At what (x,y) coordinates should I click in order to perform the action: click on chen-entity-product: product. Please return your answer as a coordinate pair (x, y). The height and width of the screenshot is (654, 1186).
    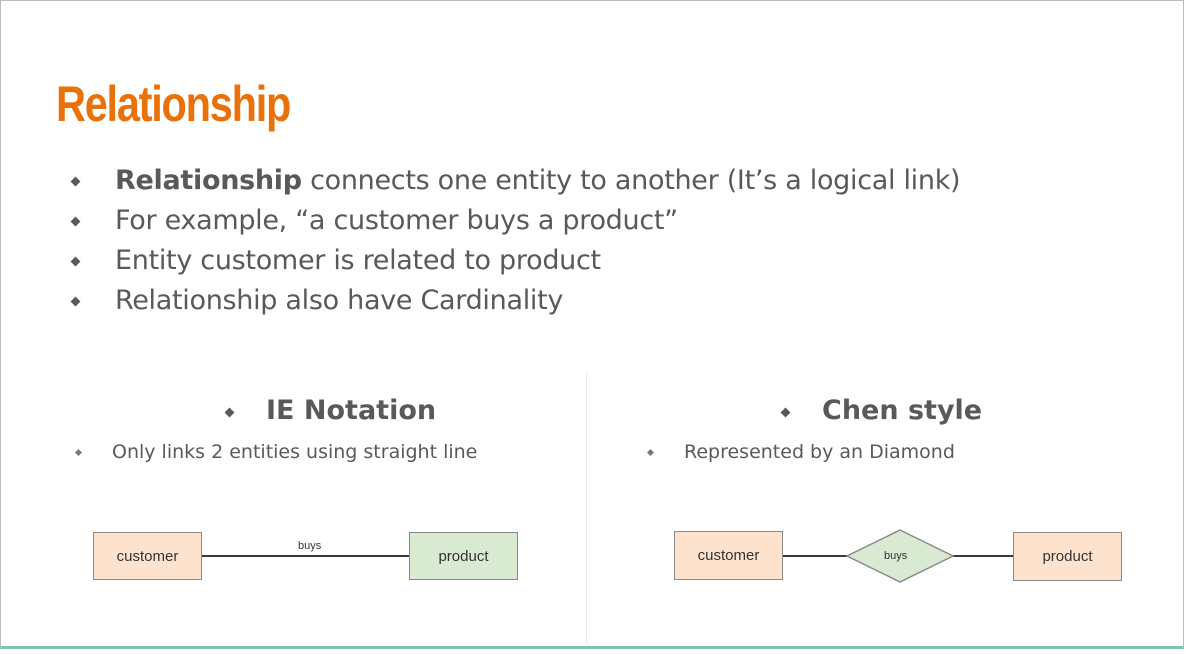
    Looking at the image, I should click on (1067, 556).